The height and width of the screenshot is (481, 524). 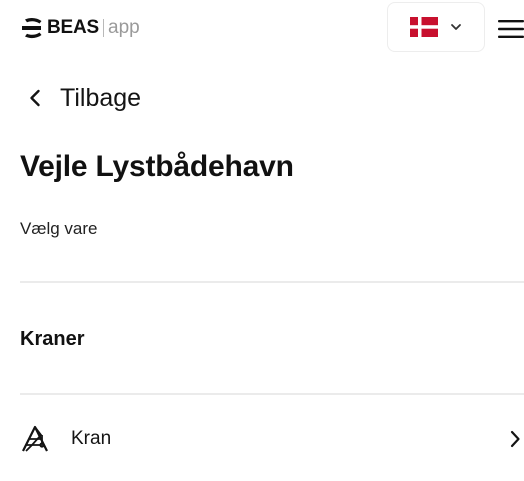 What do you see at coordinates (456, 27) in the screenshot?
I see `chevron-down-icon` at bounding box center [456, 27].